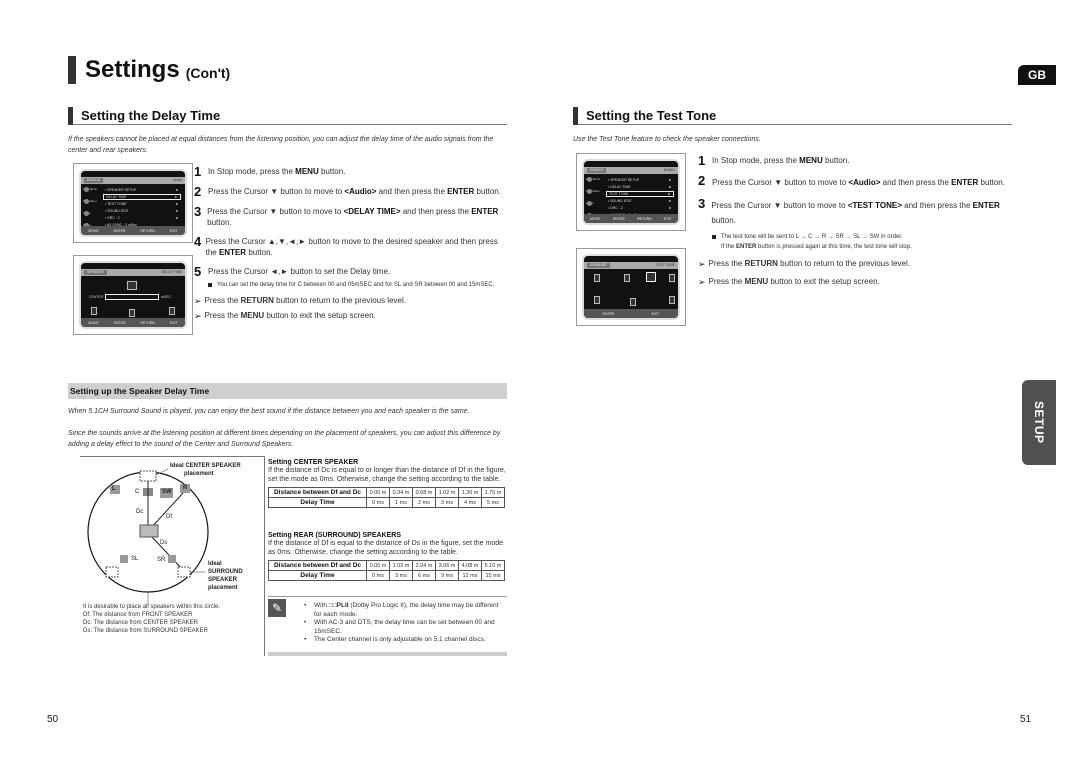 The image size is (1080, 769). I want to click on label-df: Df, so click(169, 517).